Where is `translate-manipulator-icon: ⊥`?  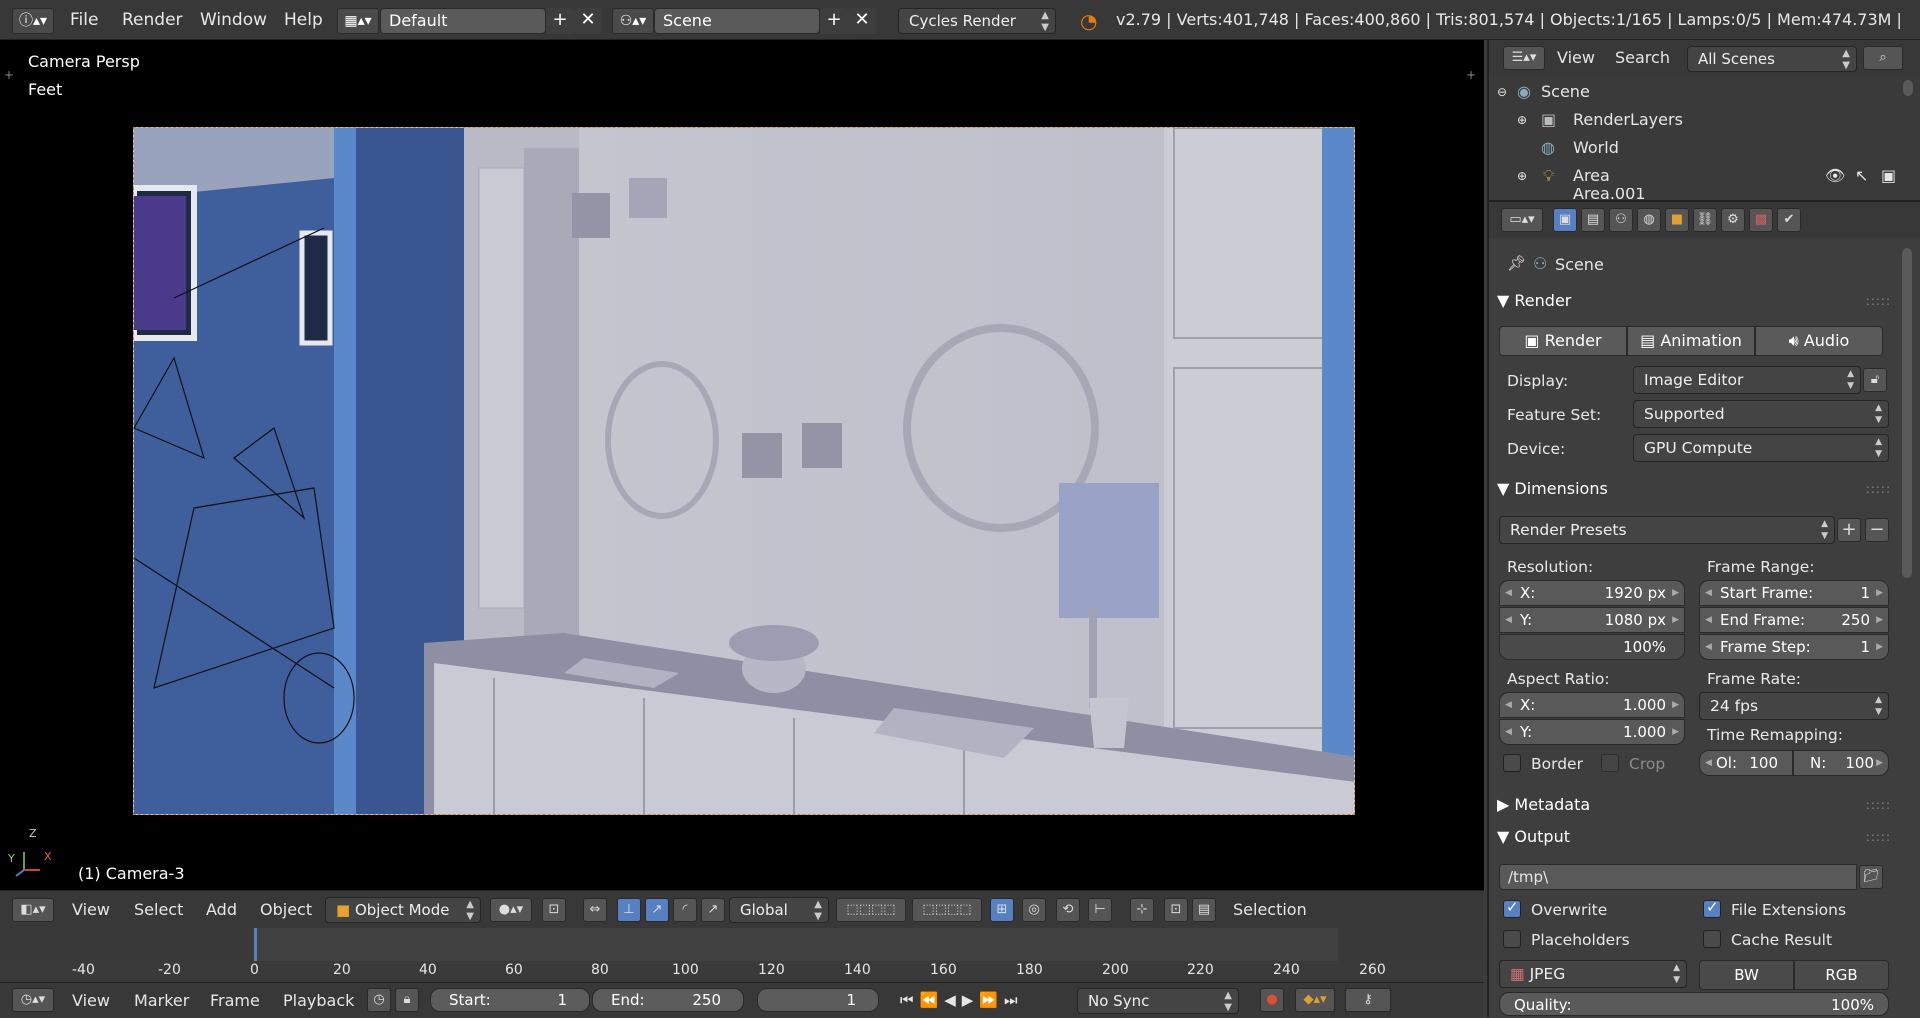 translate-manipulator-icon: ⊥ is located at coordinates (629, 910).